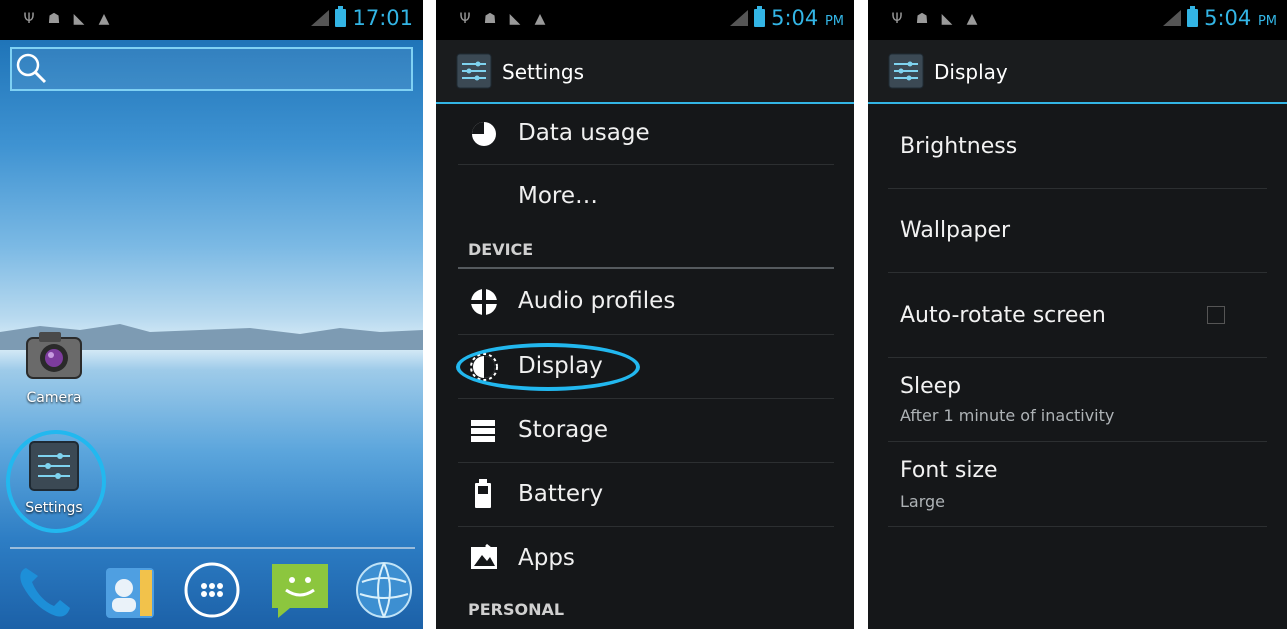 The image size is (1287, 629). Describe the element at coordinates (1077, 146) in the screenshot. I see `pref-brightness: Brightness` at that location.